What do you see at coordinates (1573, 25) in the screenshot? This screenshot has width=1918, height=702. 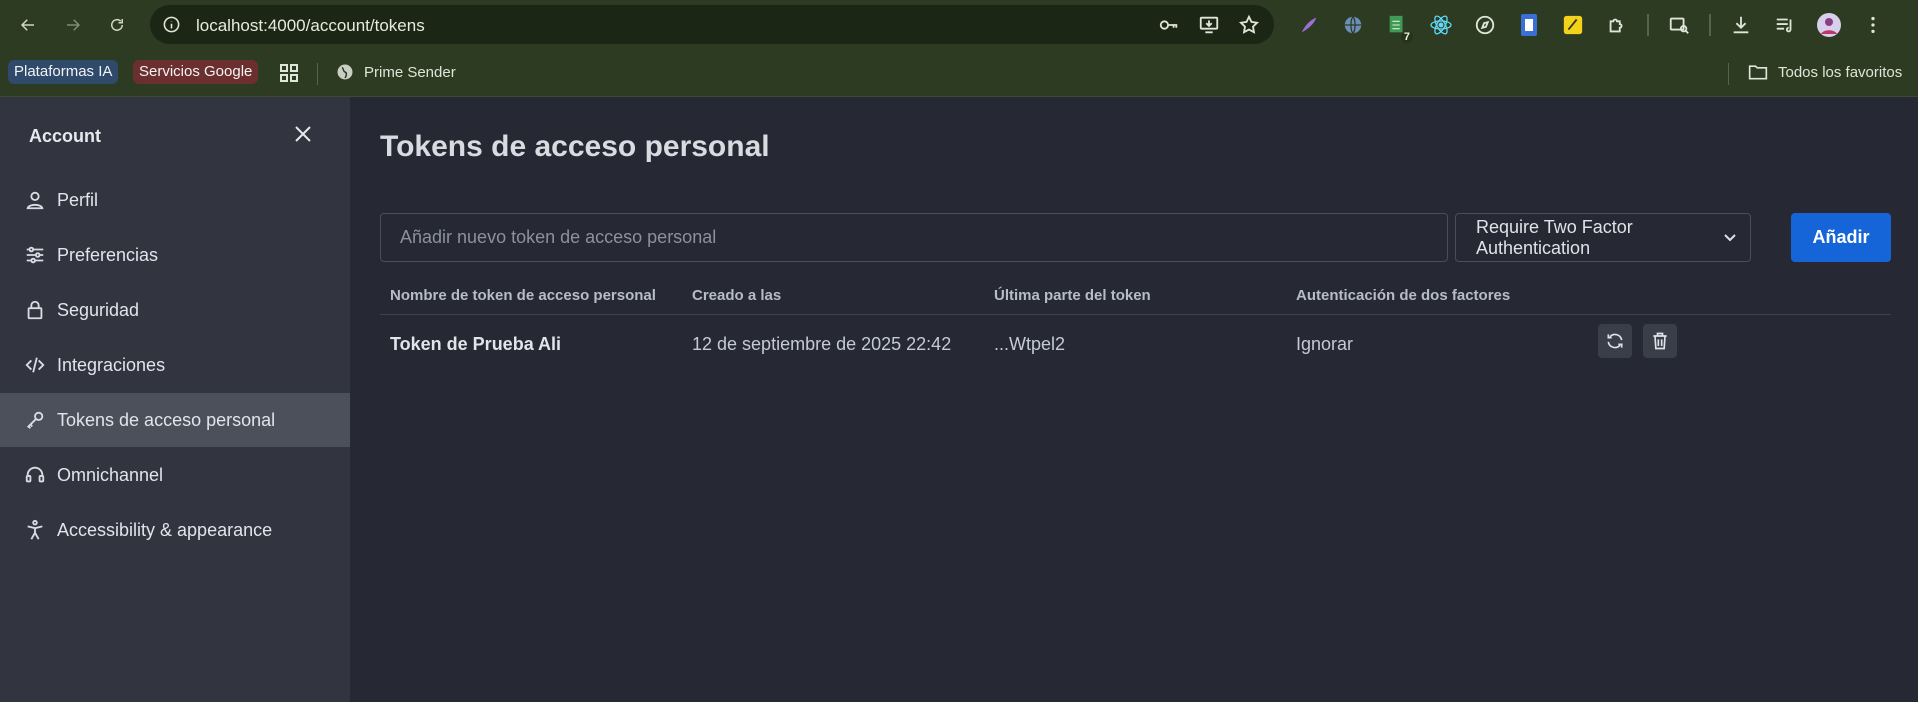 I see `note-extension-icon` at bounding box center [1573, 25].